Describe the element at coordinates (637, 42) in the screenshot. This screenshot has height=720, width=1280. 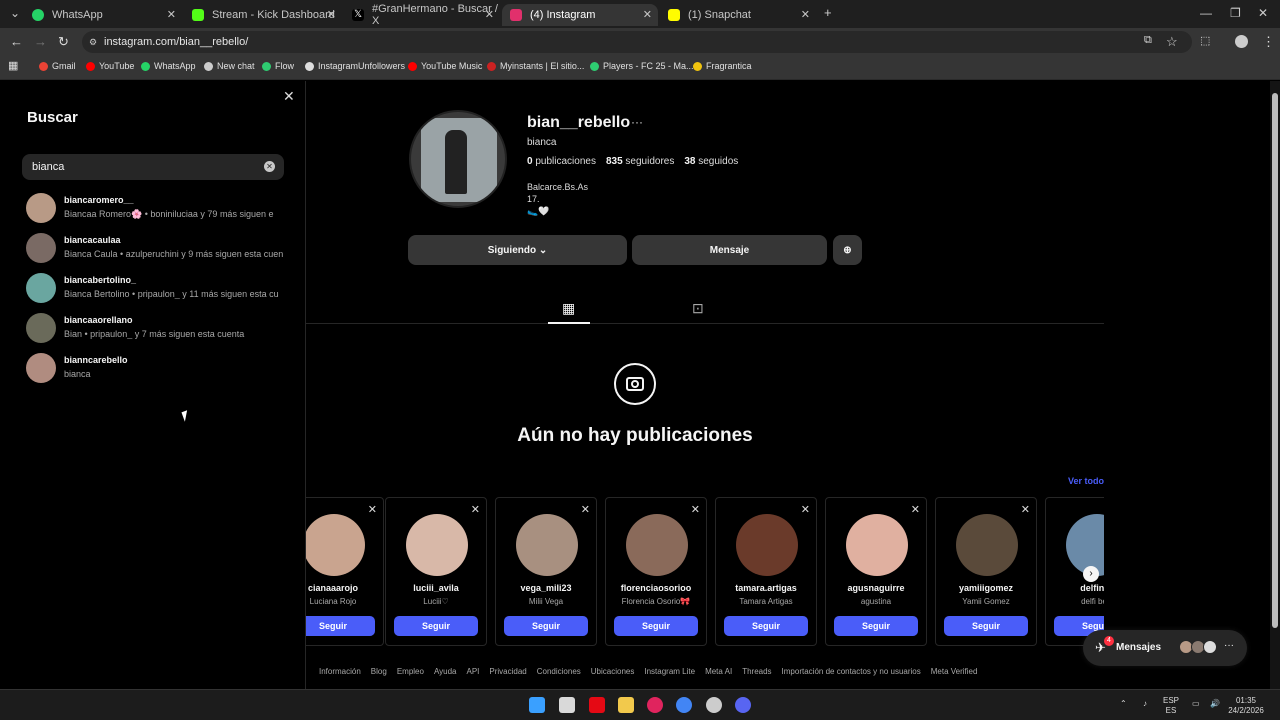
I see `url-field: ⚙ instagram.com/bian__rebello/` at that location.